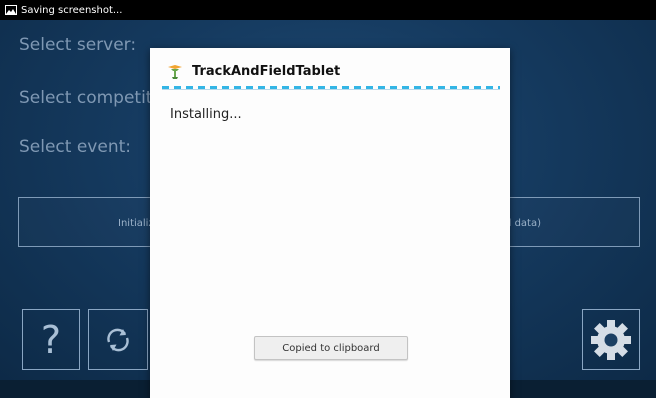 The width and height of the screenshot is (656, 398). Describe the element at coordinates (86, 98) in the screenshot. I see `select-competition-label: Select competit` at that location.